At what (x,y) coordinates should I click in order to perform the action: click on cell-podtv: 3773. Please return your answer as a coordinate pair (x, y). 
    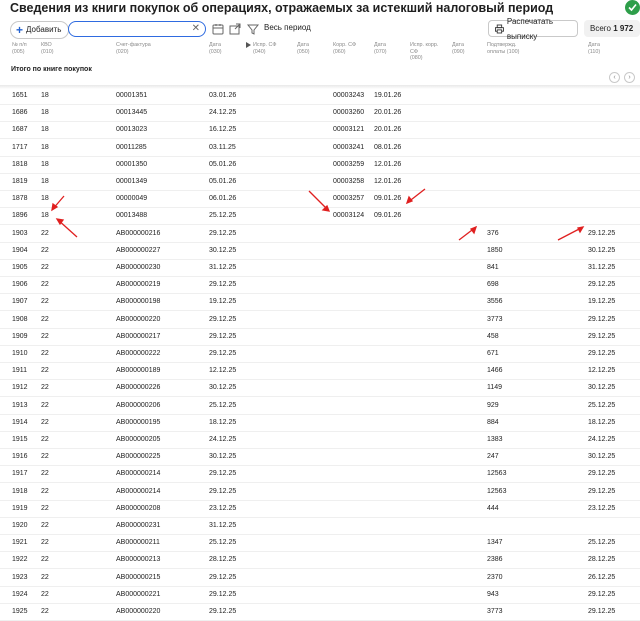
    Looking at the image, I should click on (495, 611).